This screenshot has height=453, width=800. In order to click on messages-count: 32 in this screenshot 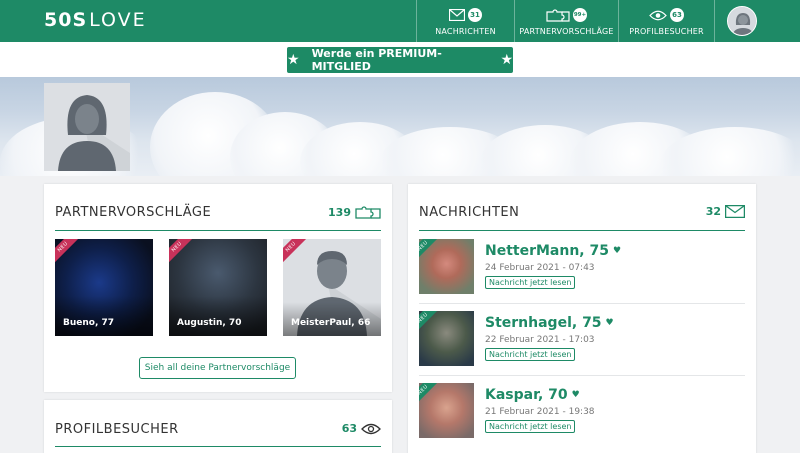, I will do `click(725, 211)`.